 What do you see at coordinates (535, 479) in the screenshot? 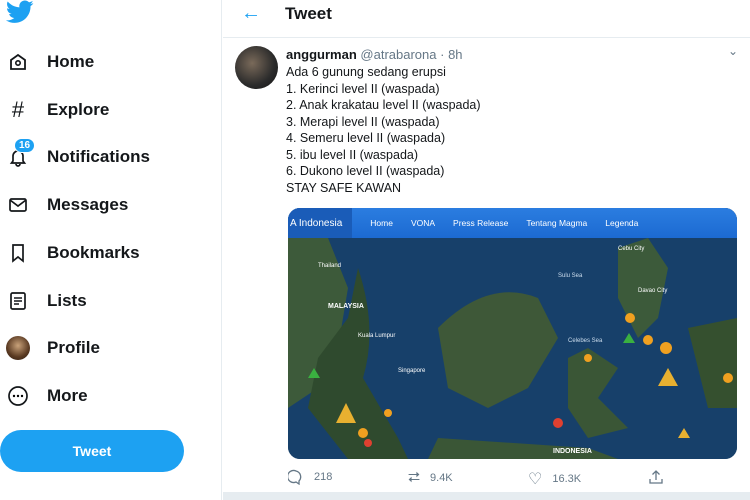
I see `heart-icon: ♡` at bounding box center [535, 479].